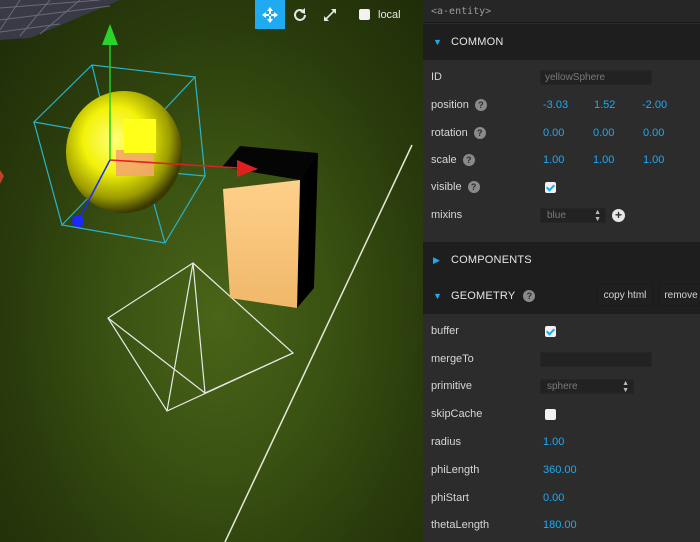 This screenshot has height=542, width=700. What do you see at coordinates (446, 442) in the screenshot?
I see `radius-label: radius` at bounding box center [446, 442].